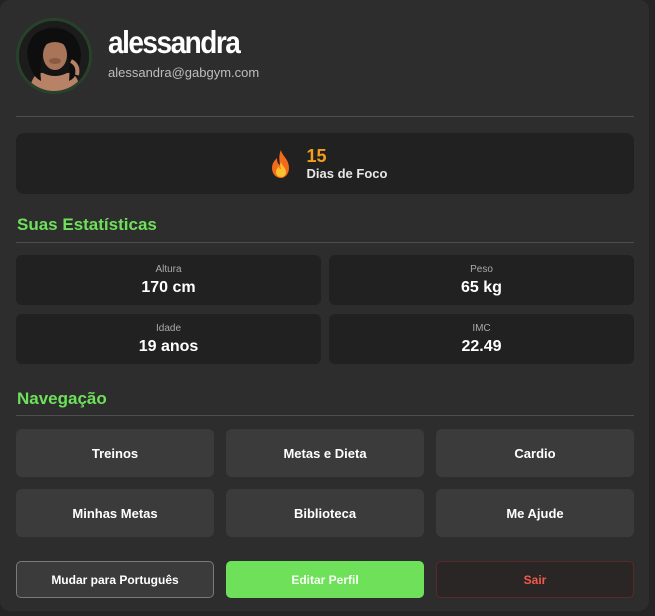 The image size is (655, 616). What do you see at coordinates (168, 346) in the screenshot?
I see `stat-age-value: 19 anos` at bounding box center [168, 346].